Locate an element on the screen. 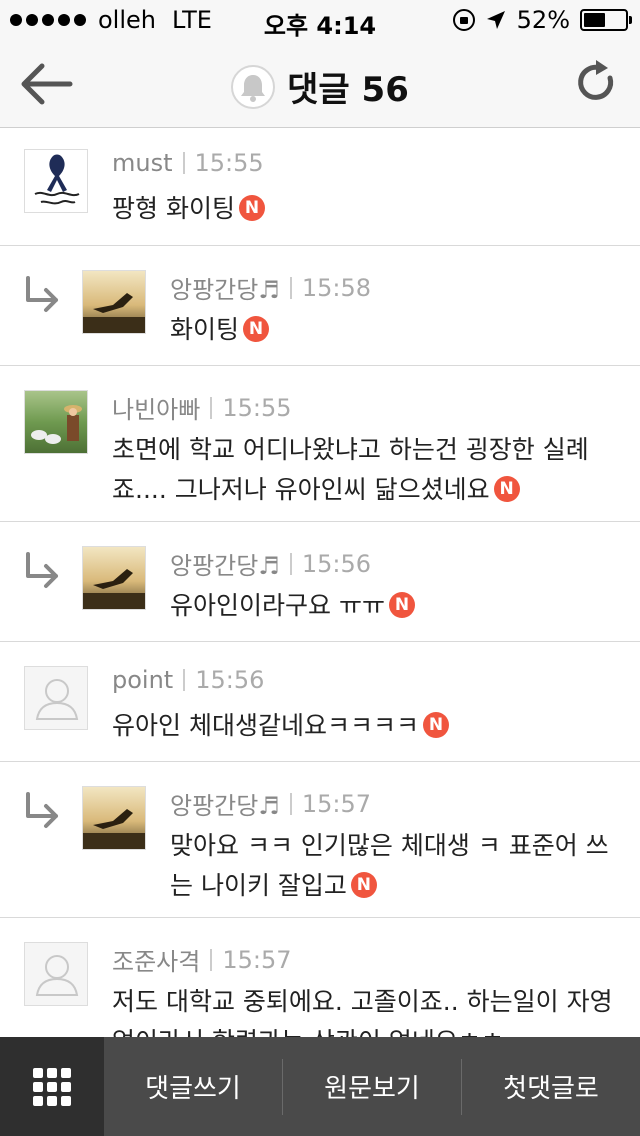 The width and height of the screenshot is (640, 1136). menu-button is located at coordinates (52, 1086).